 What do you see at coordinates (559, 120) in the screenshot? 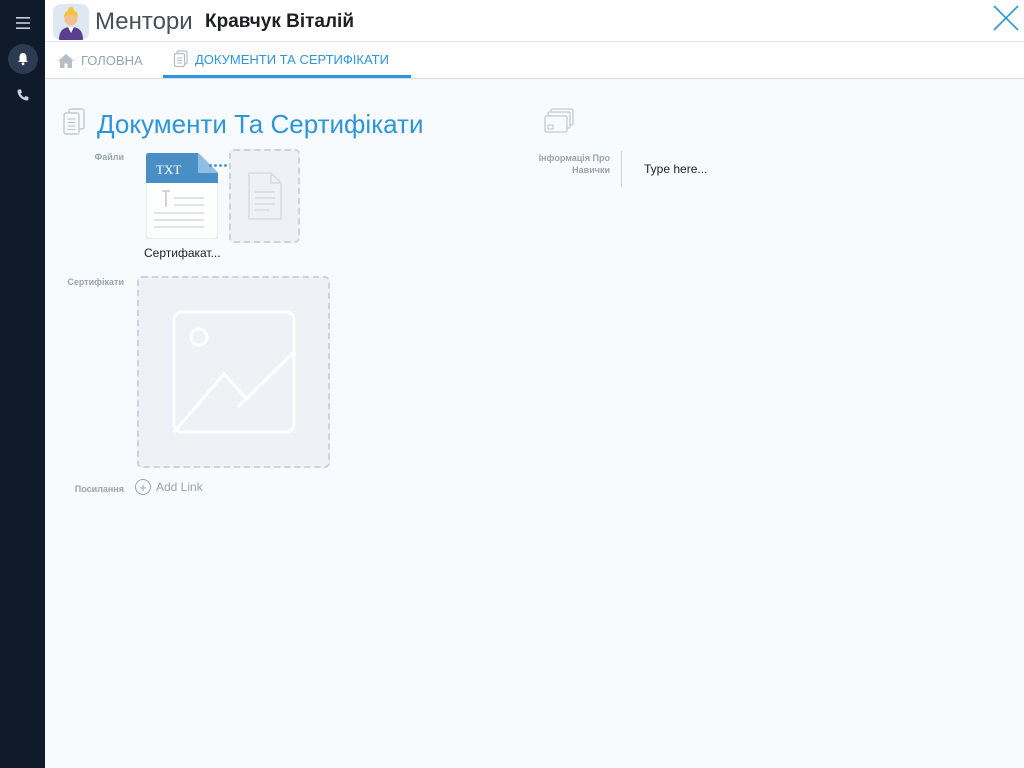
I see `cards-icon` at bounding box center [559, 120].